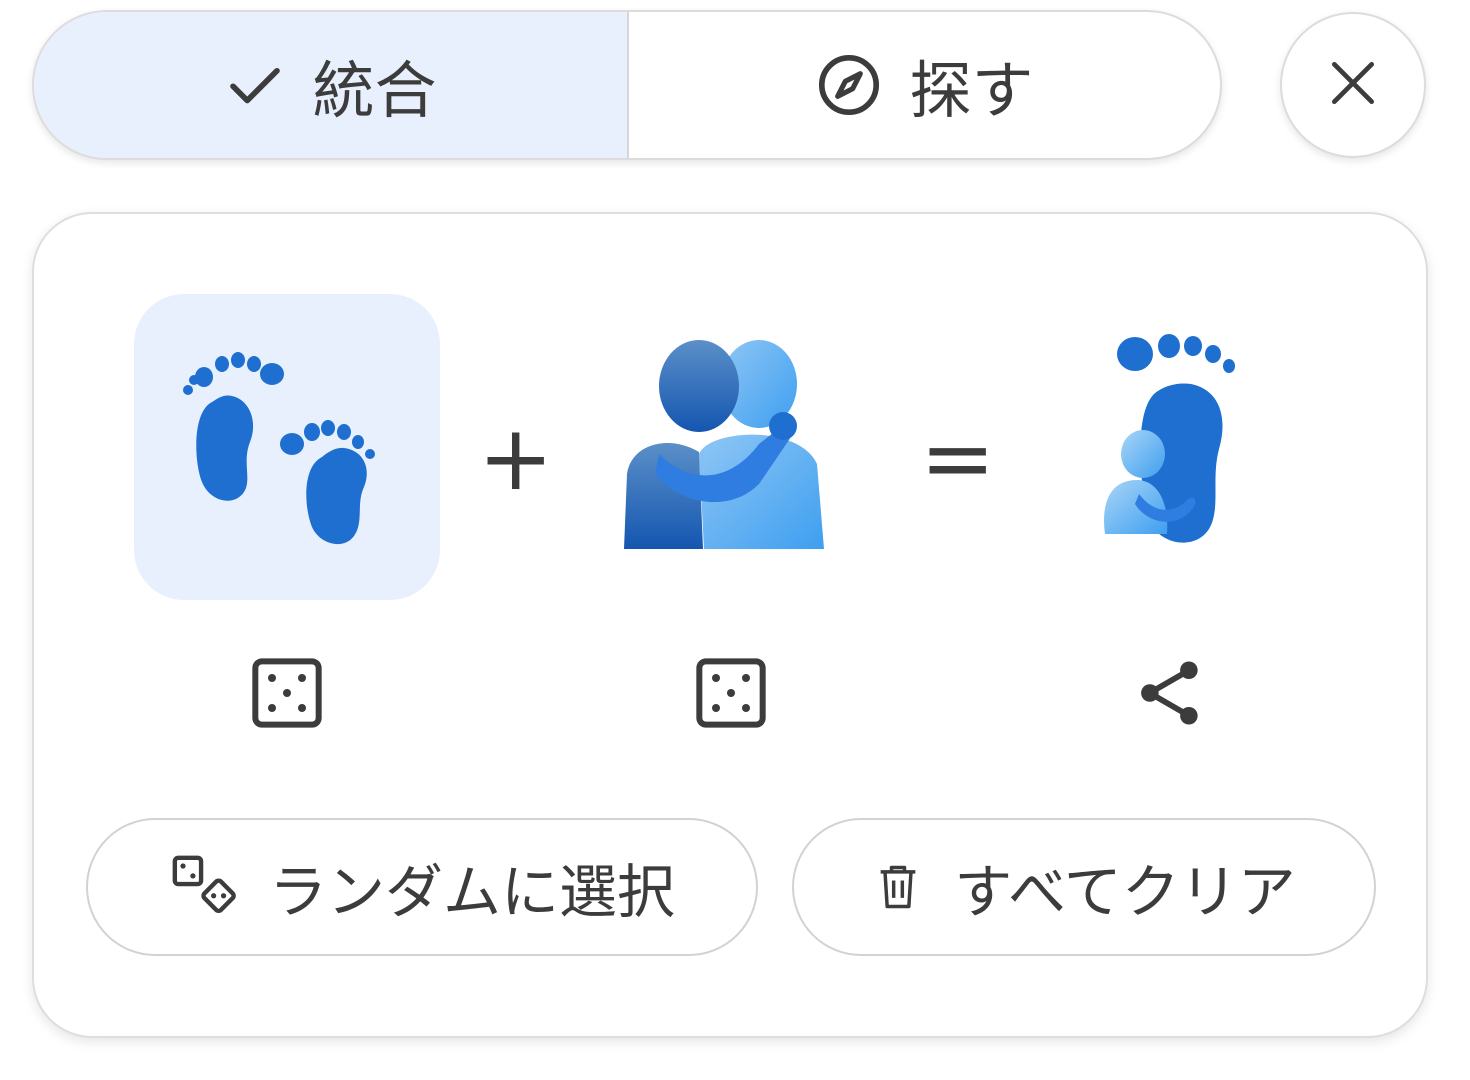 Image resolution: width=1470 pixels, height=1080 pixels. I want to click on dice-pair-icon, so click(204, 884).